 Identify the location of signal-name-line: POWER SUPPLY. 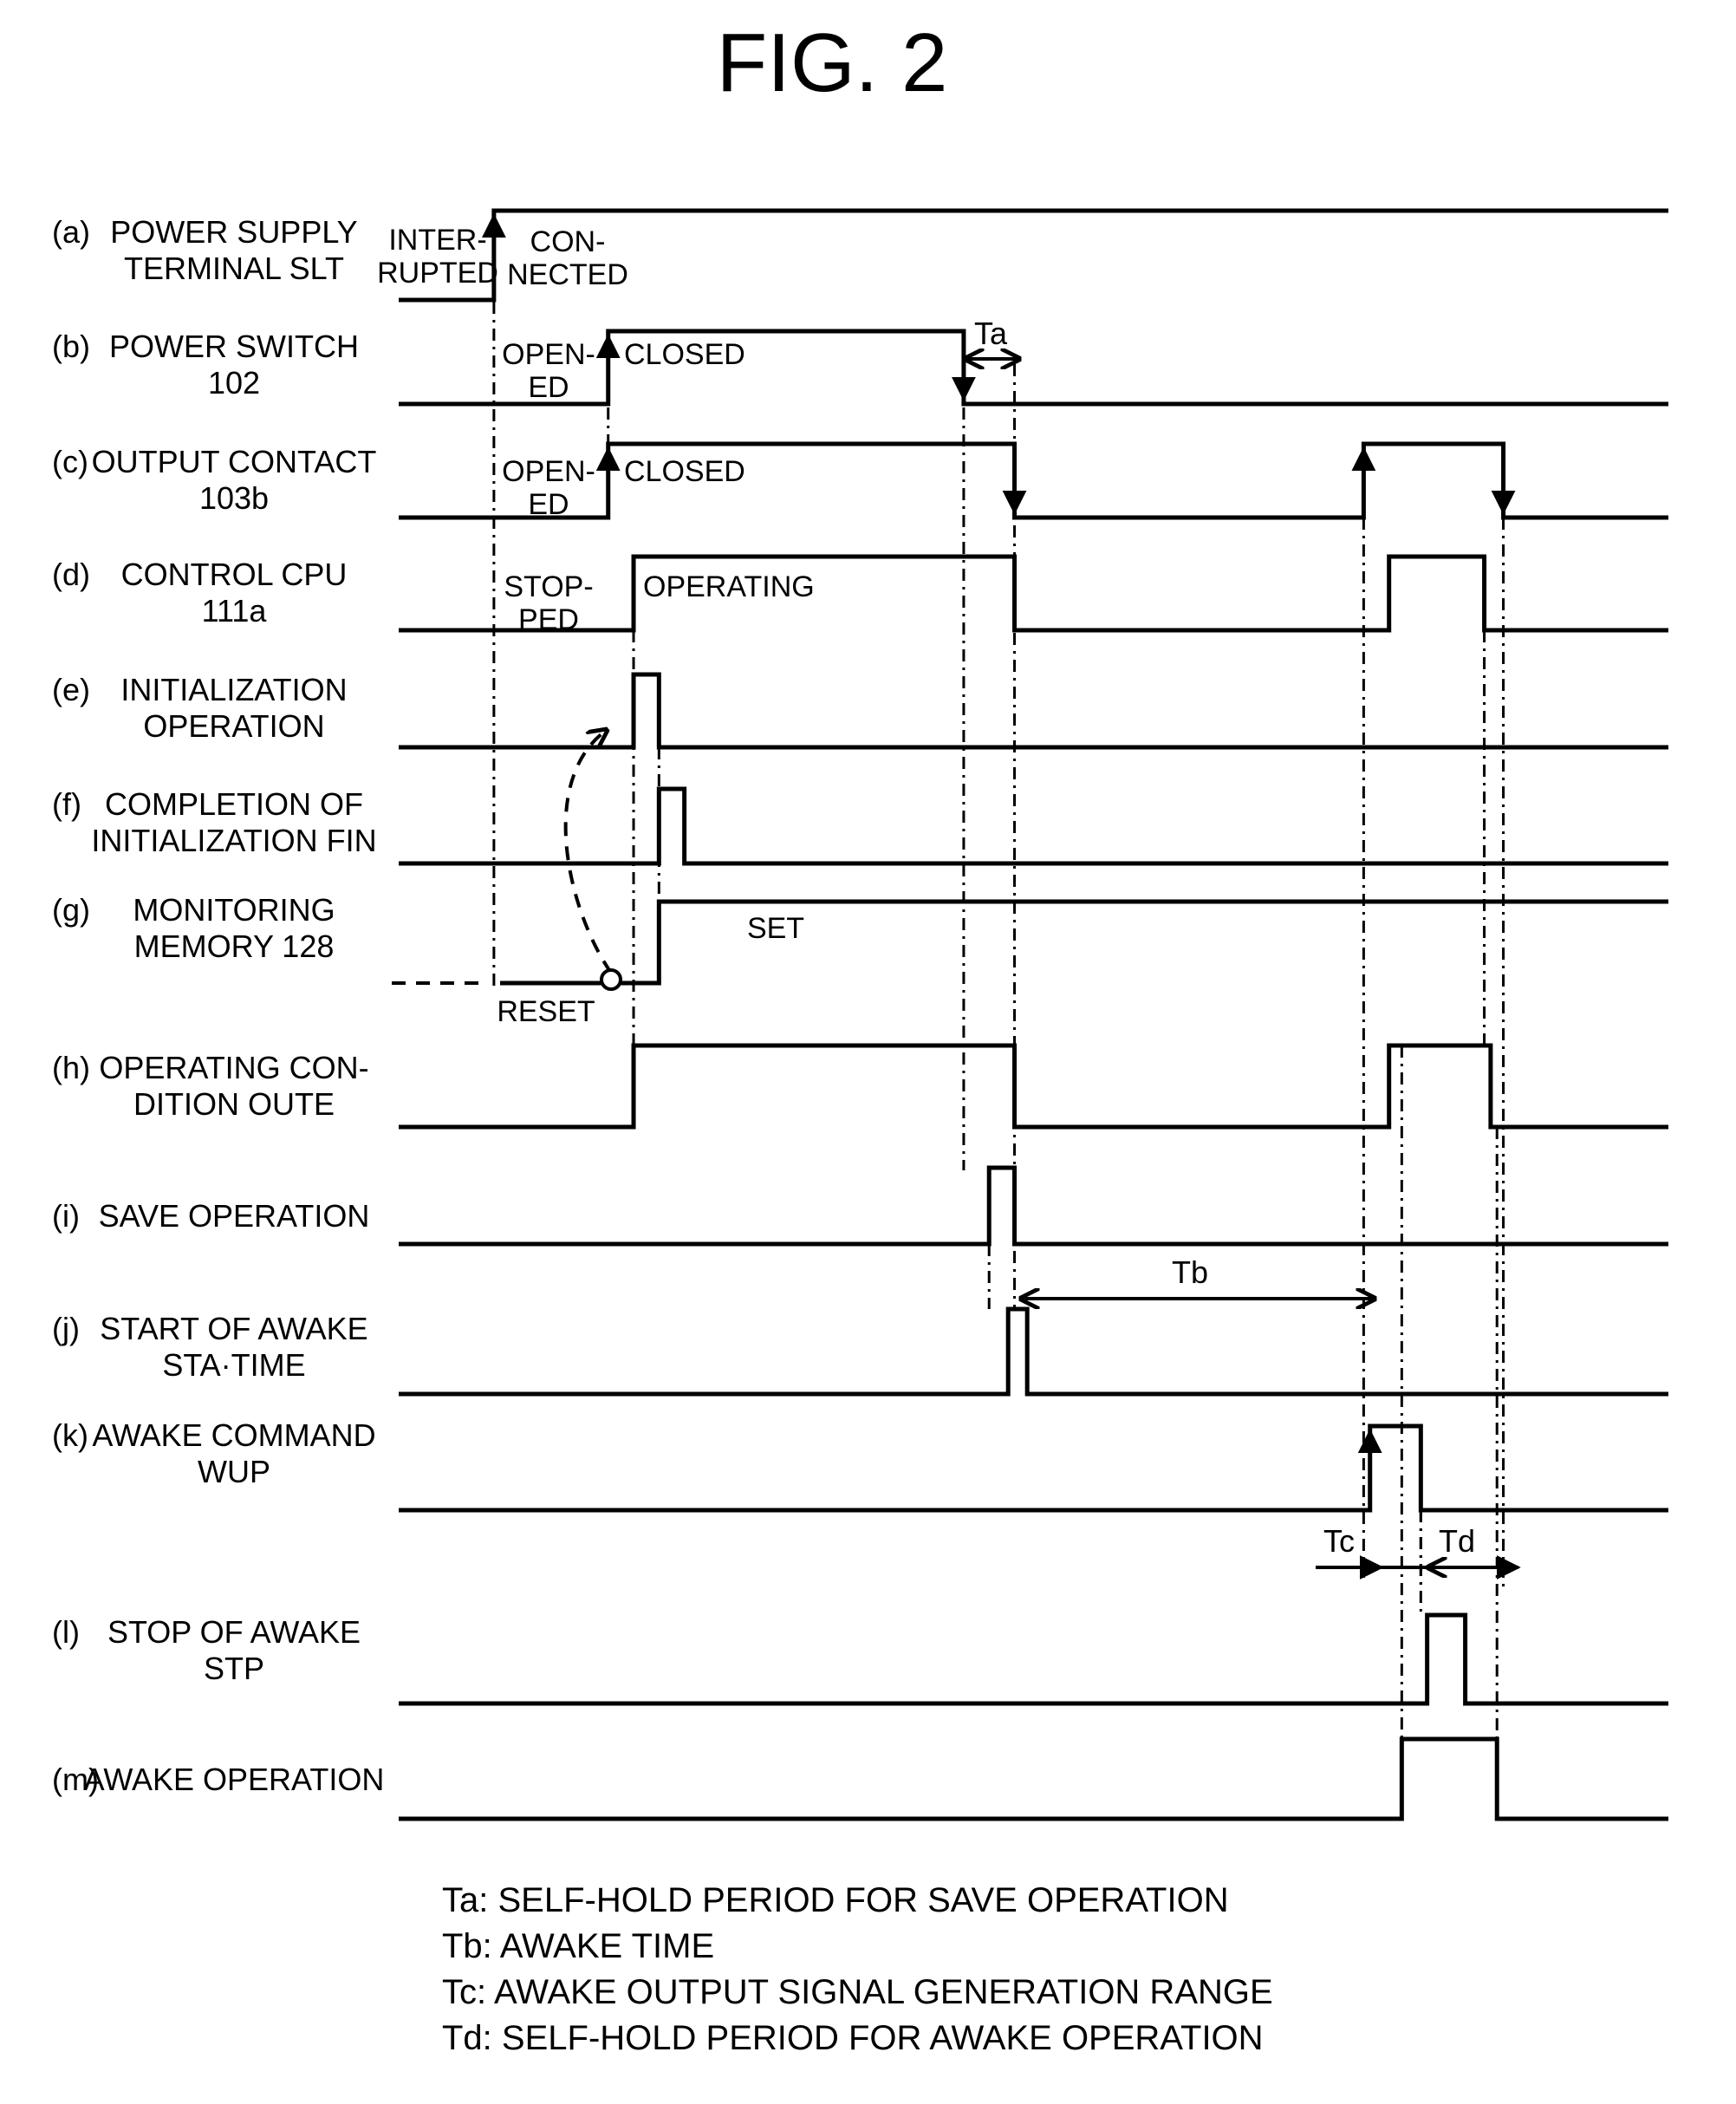
(233, 232).